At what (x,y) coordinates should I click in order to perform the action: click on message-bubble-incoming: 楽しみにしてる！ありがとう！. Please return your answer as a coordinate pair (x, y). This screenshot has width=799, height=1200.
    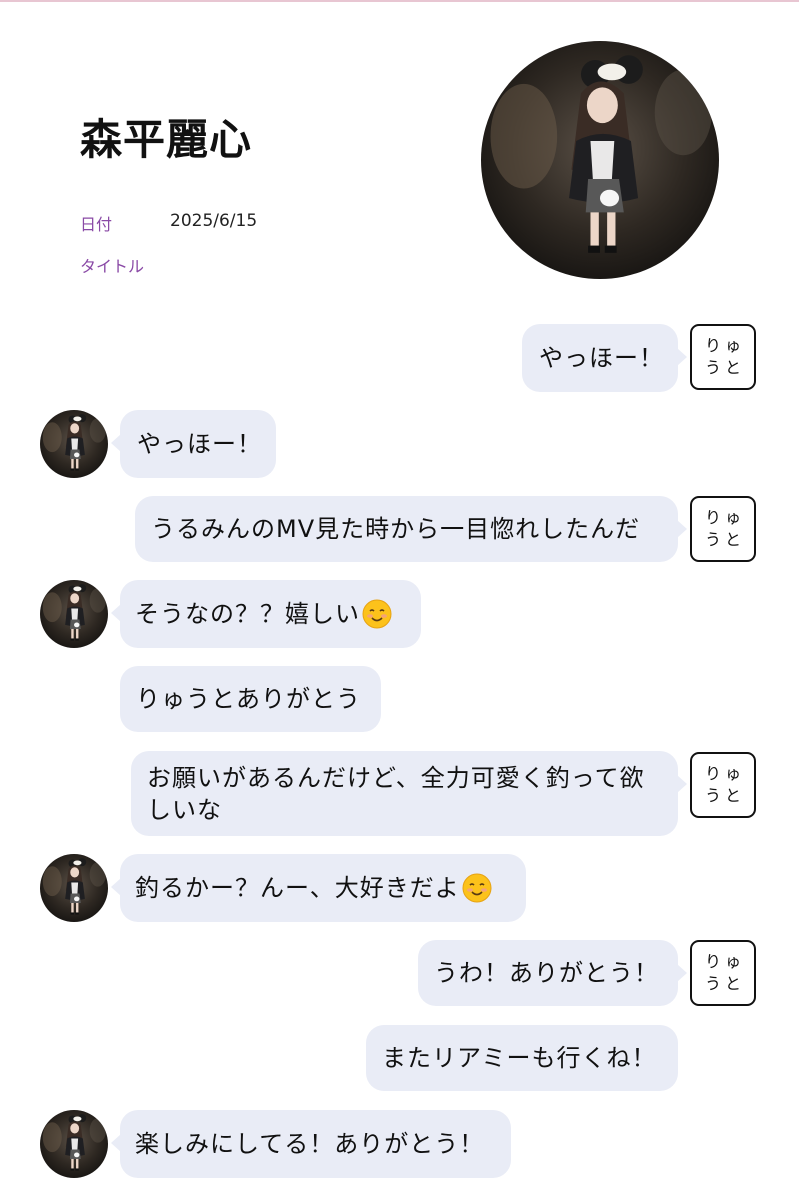
    Looking at the image, I should click on (311, 1144).